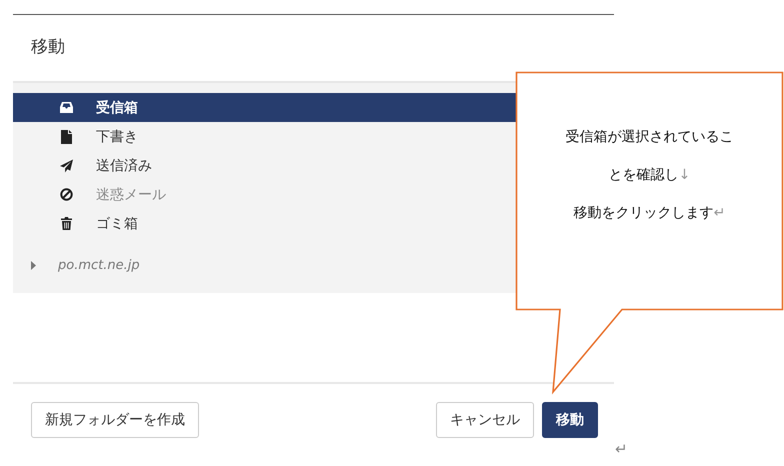  Describe the element at coordinates (649, 175) in the screenshot. I see `callout-text: とを確認し↓` at that location.